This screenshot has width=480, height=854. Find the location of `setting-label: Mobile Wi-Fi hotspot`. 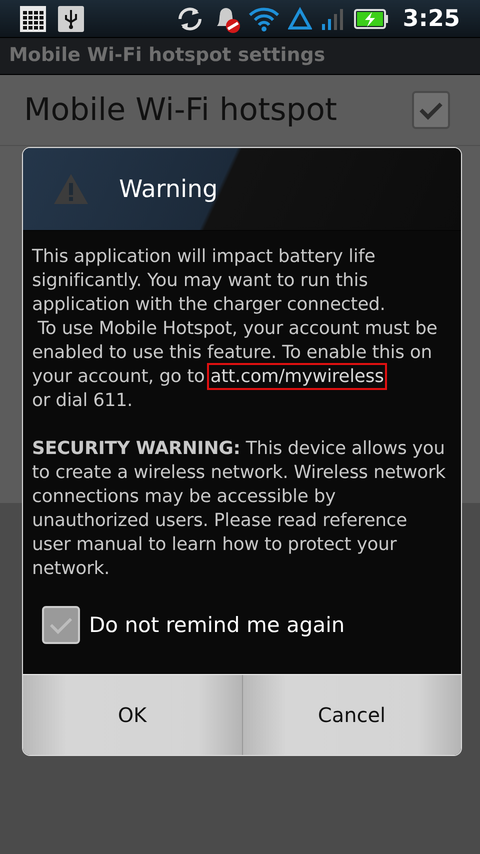

setting-label: Mobile Wi-Fi hotspot is located at coordinates (181, 110).